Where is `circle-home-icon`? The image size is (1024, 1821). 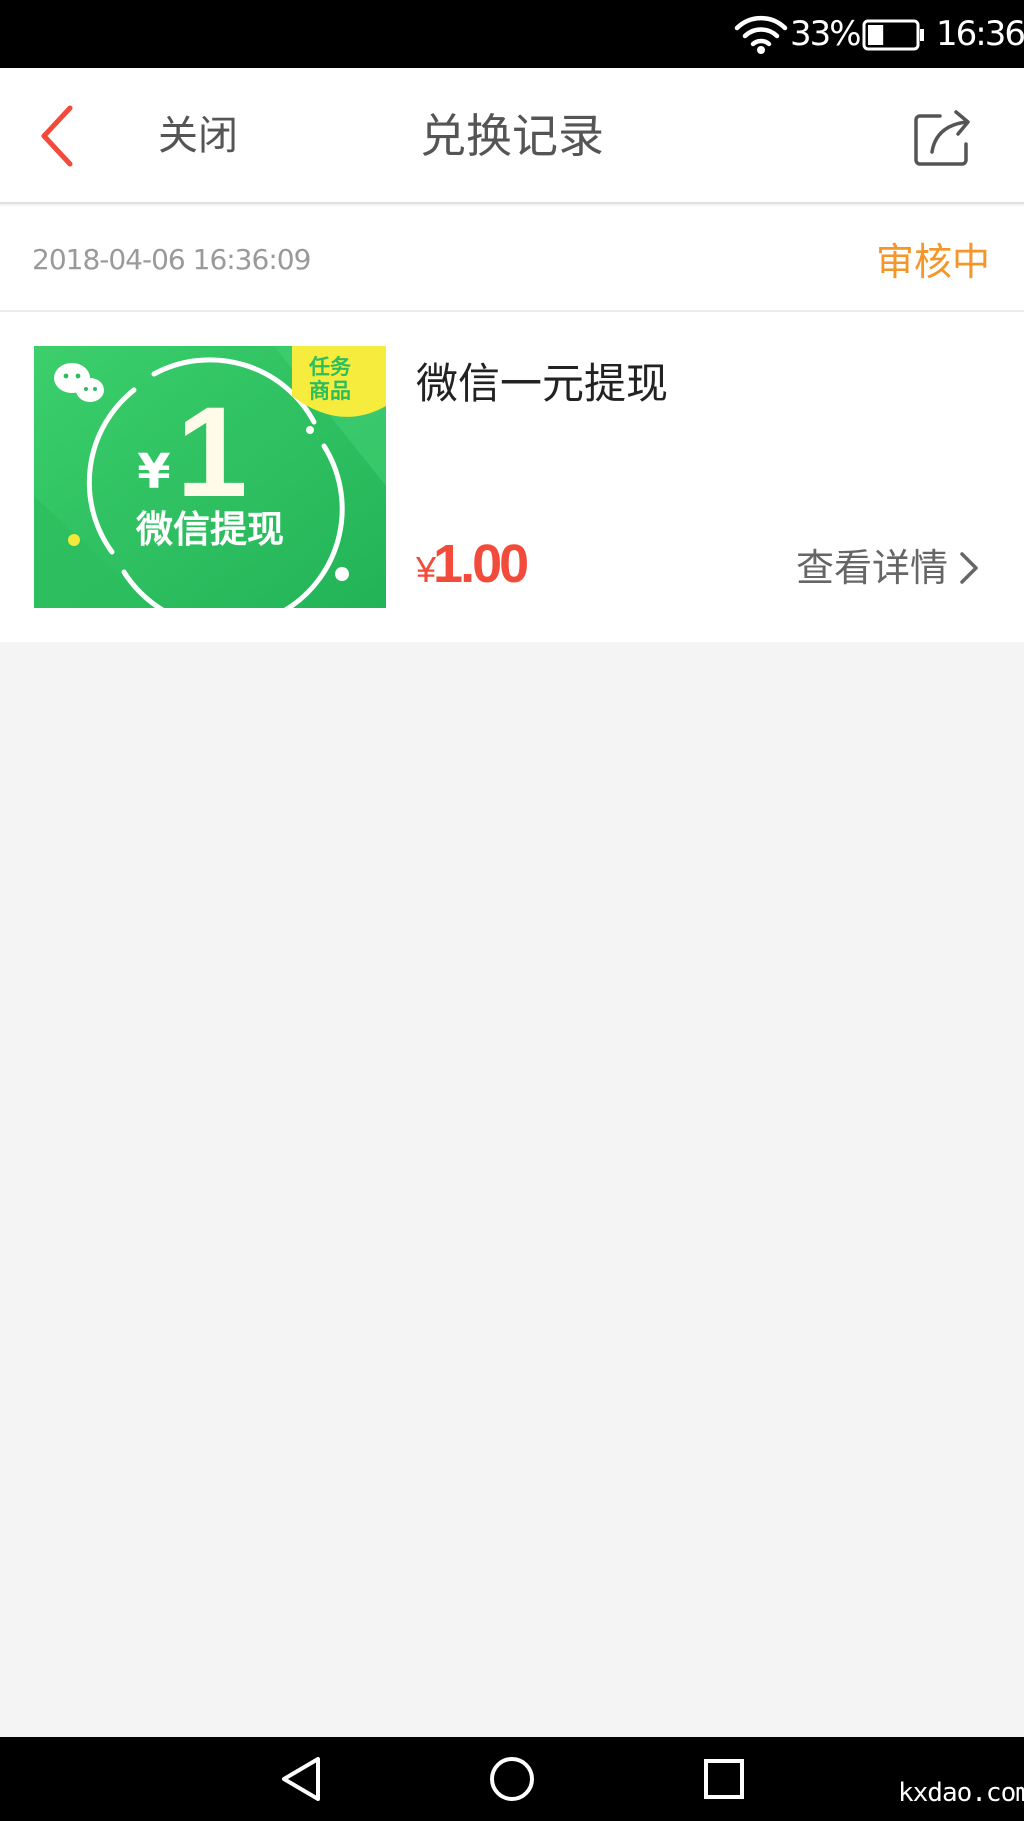 circle-home-icon is located at coordinates (512, 1779).